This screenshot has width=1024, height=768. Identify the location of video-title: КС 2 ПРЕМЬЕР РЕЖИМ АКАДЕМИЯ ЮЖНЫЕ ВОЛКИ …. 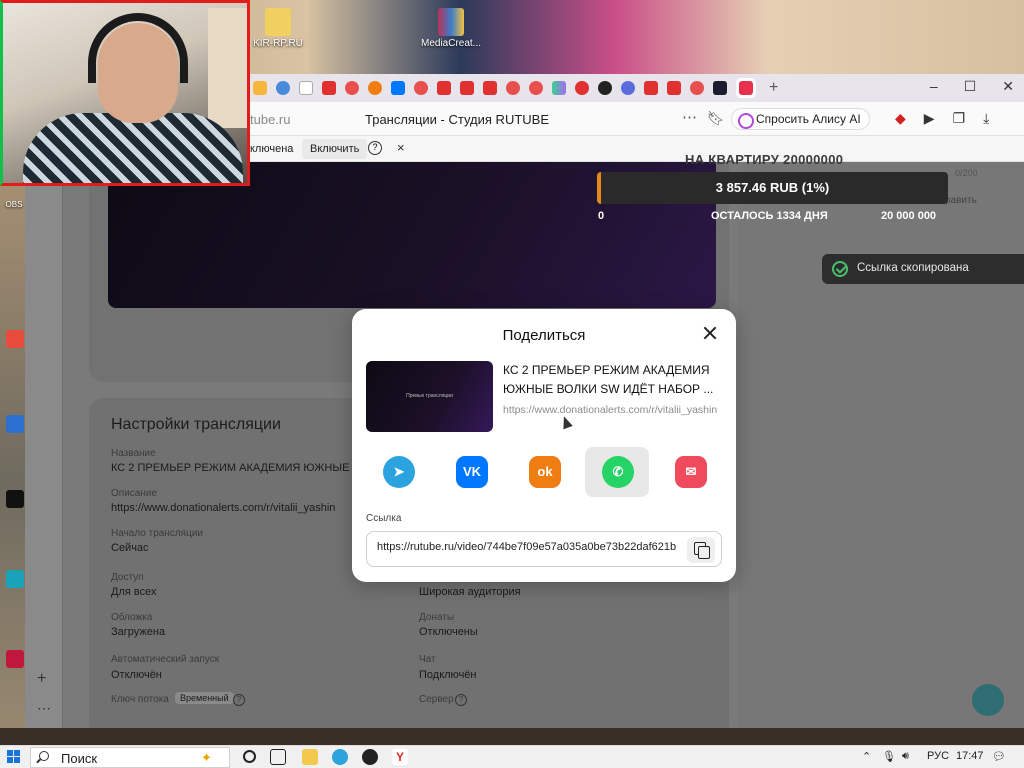
(608, 379).